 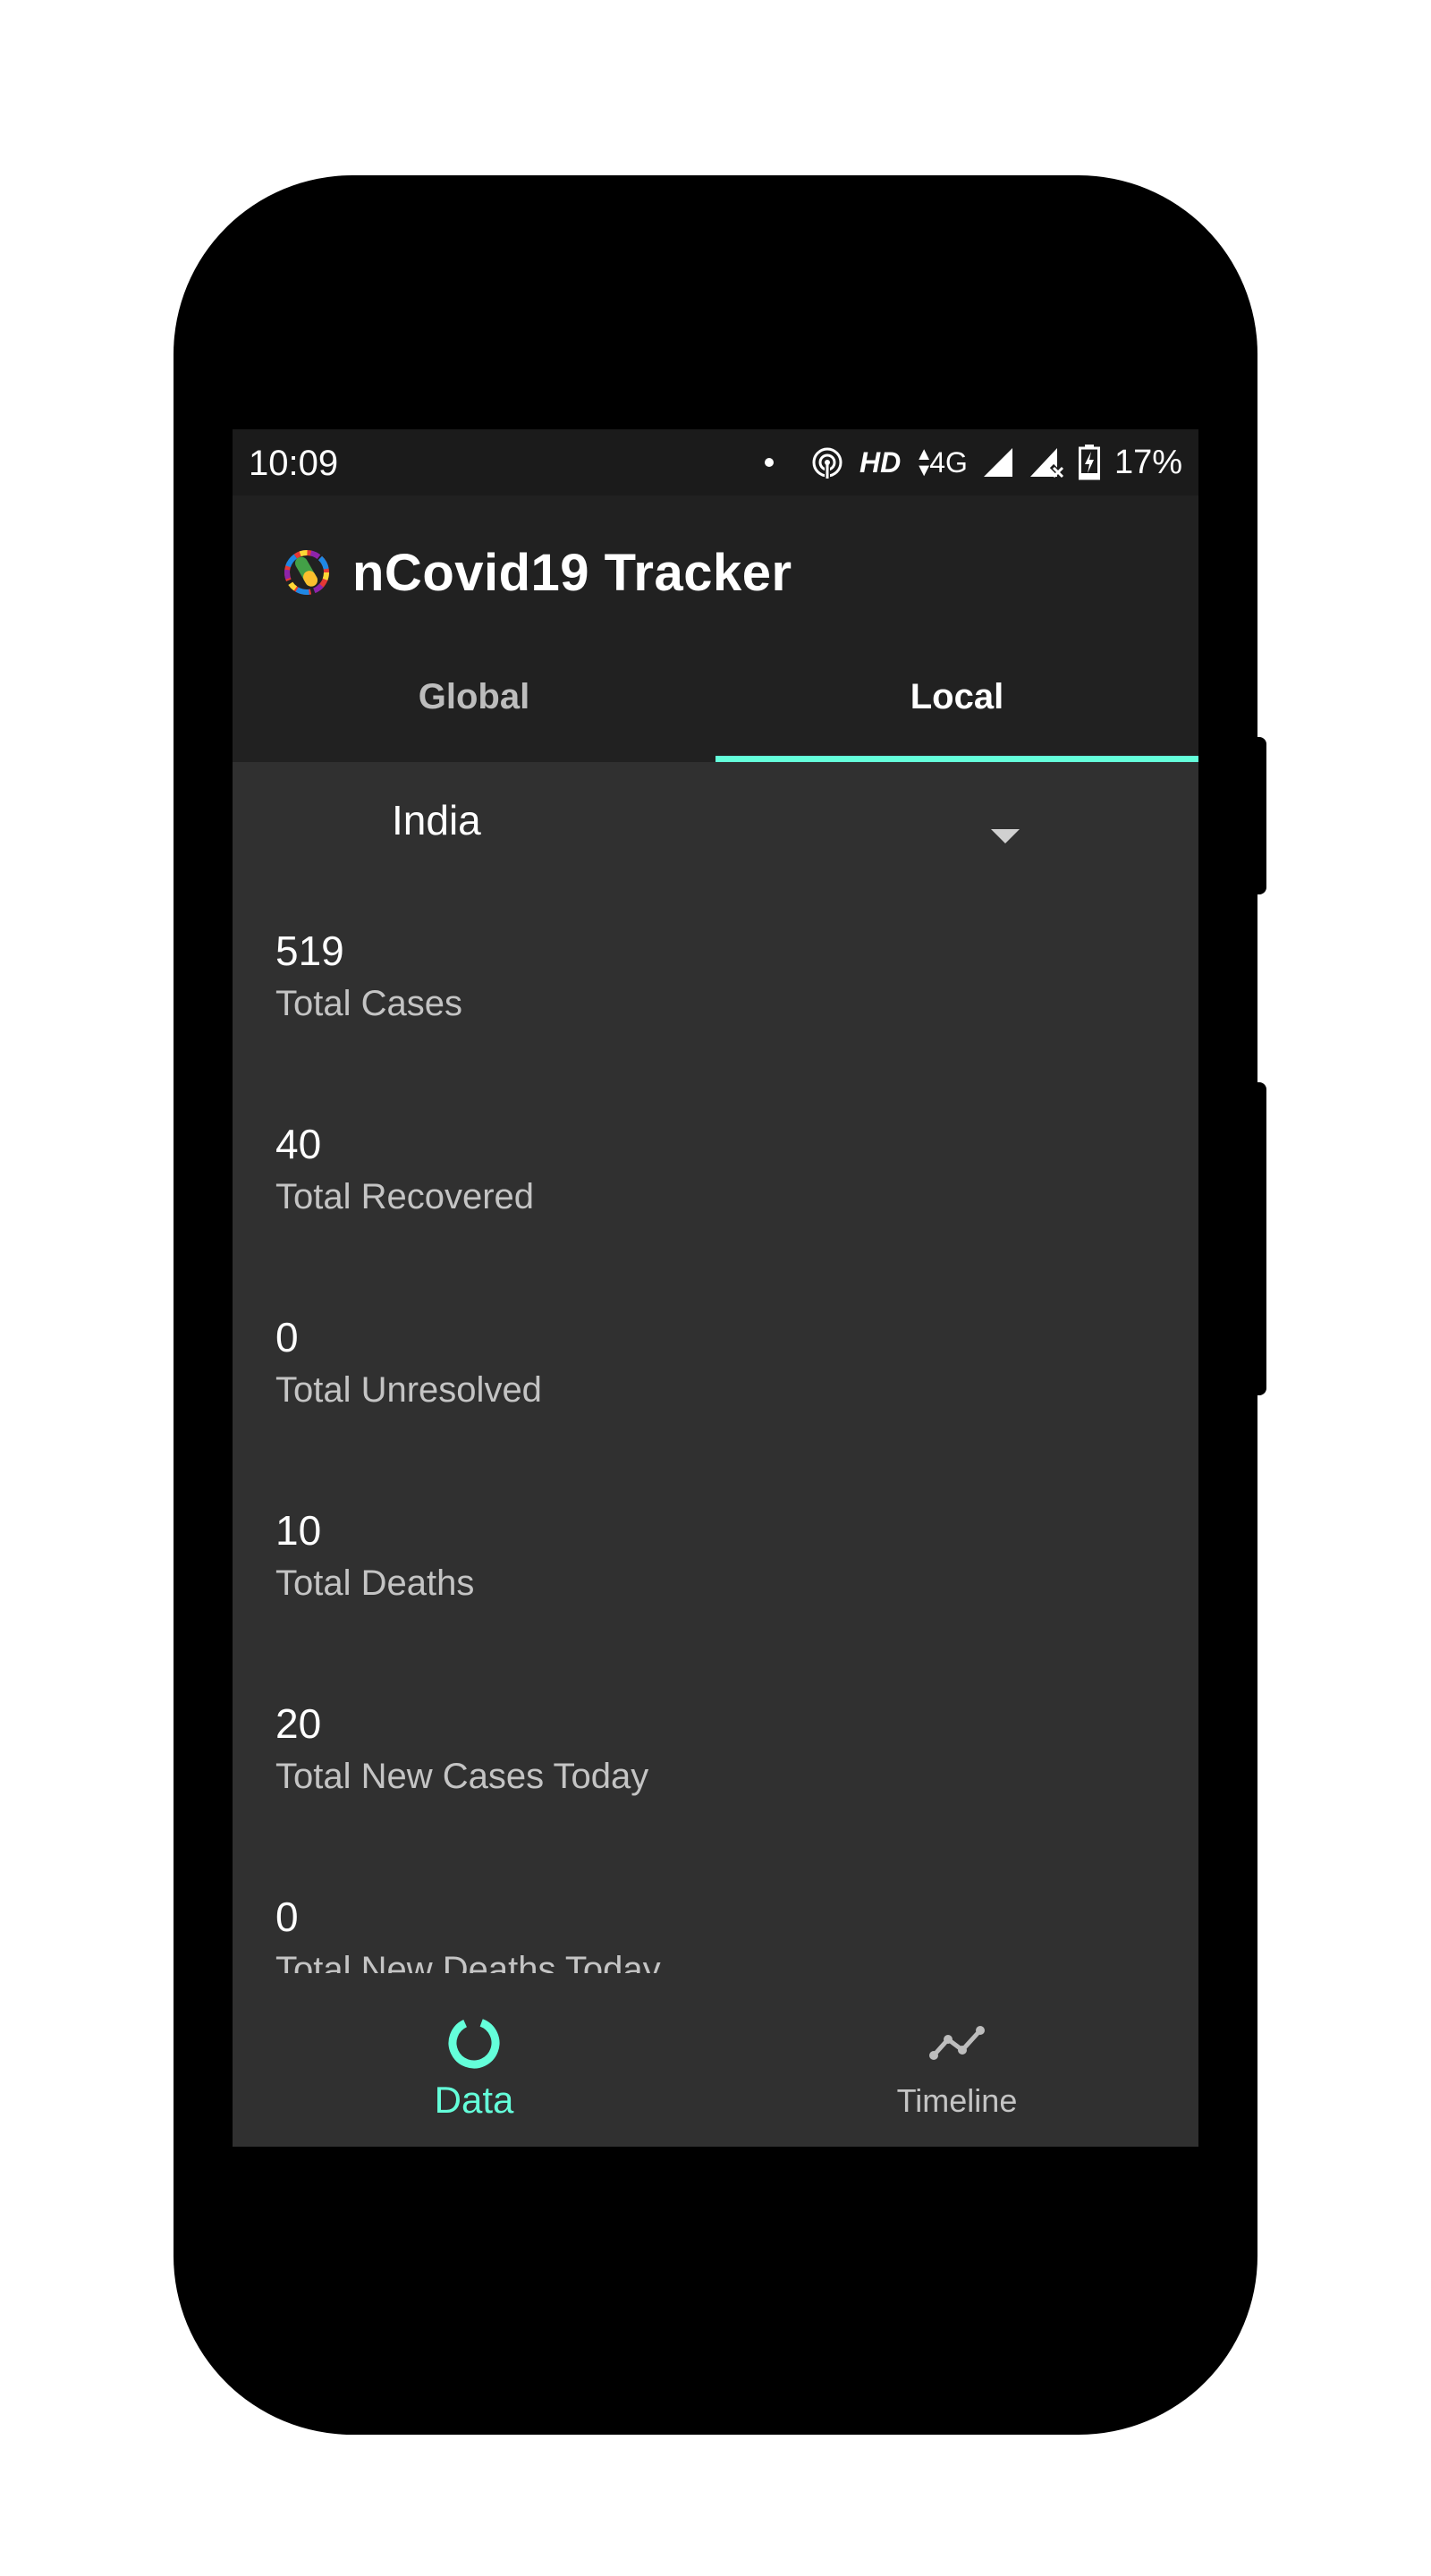 I want to click on signal-icon, so click(x=998, y=462).